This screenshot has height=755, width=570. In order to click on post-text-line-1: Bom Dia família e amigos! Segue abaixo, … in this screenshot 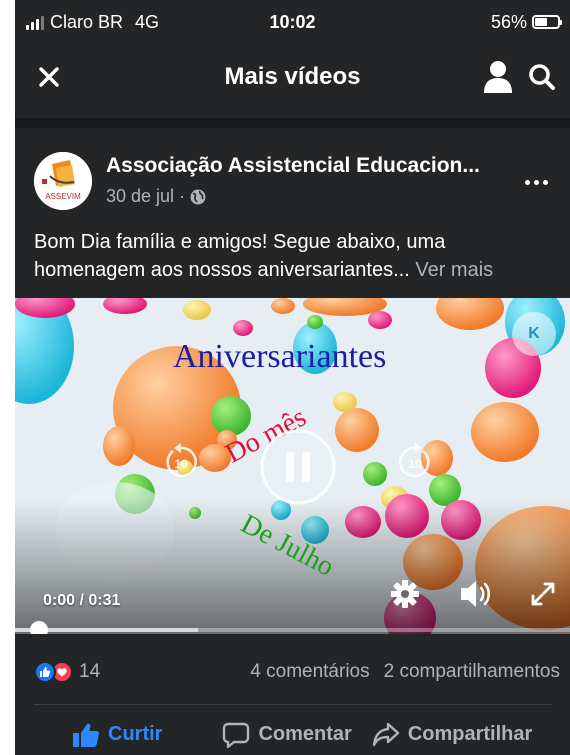, I will do `click(240, 242)`.